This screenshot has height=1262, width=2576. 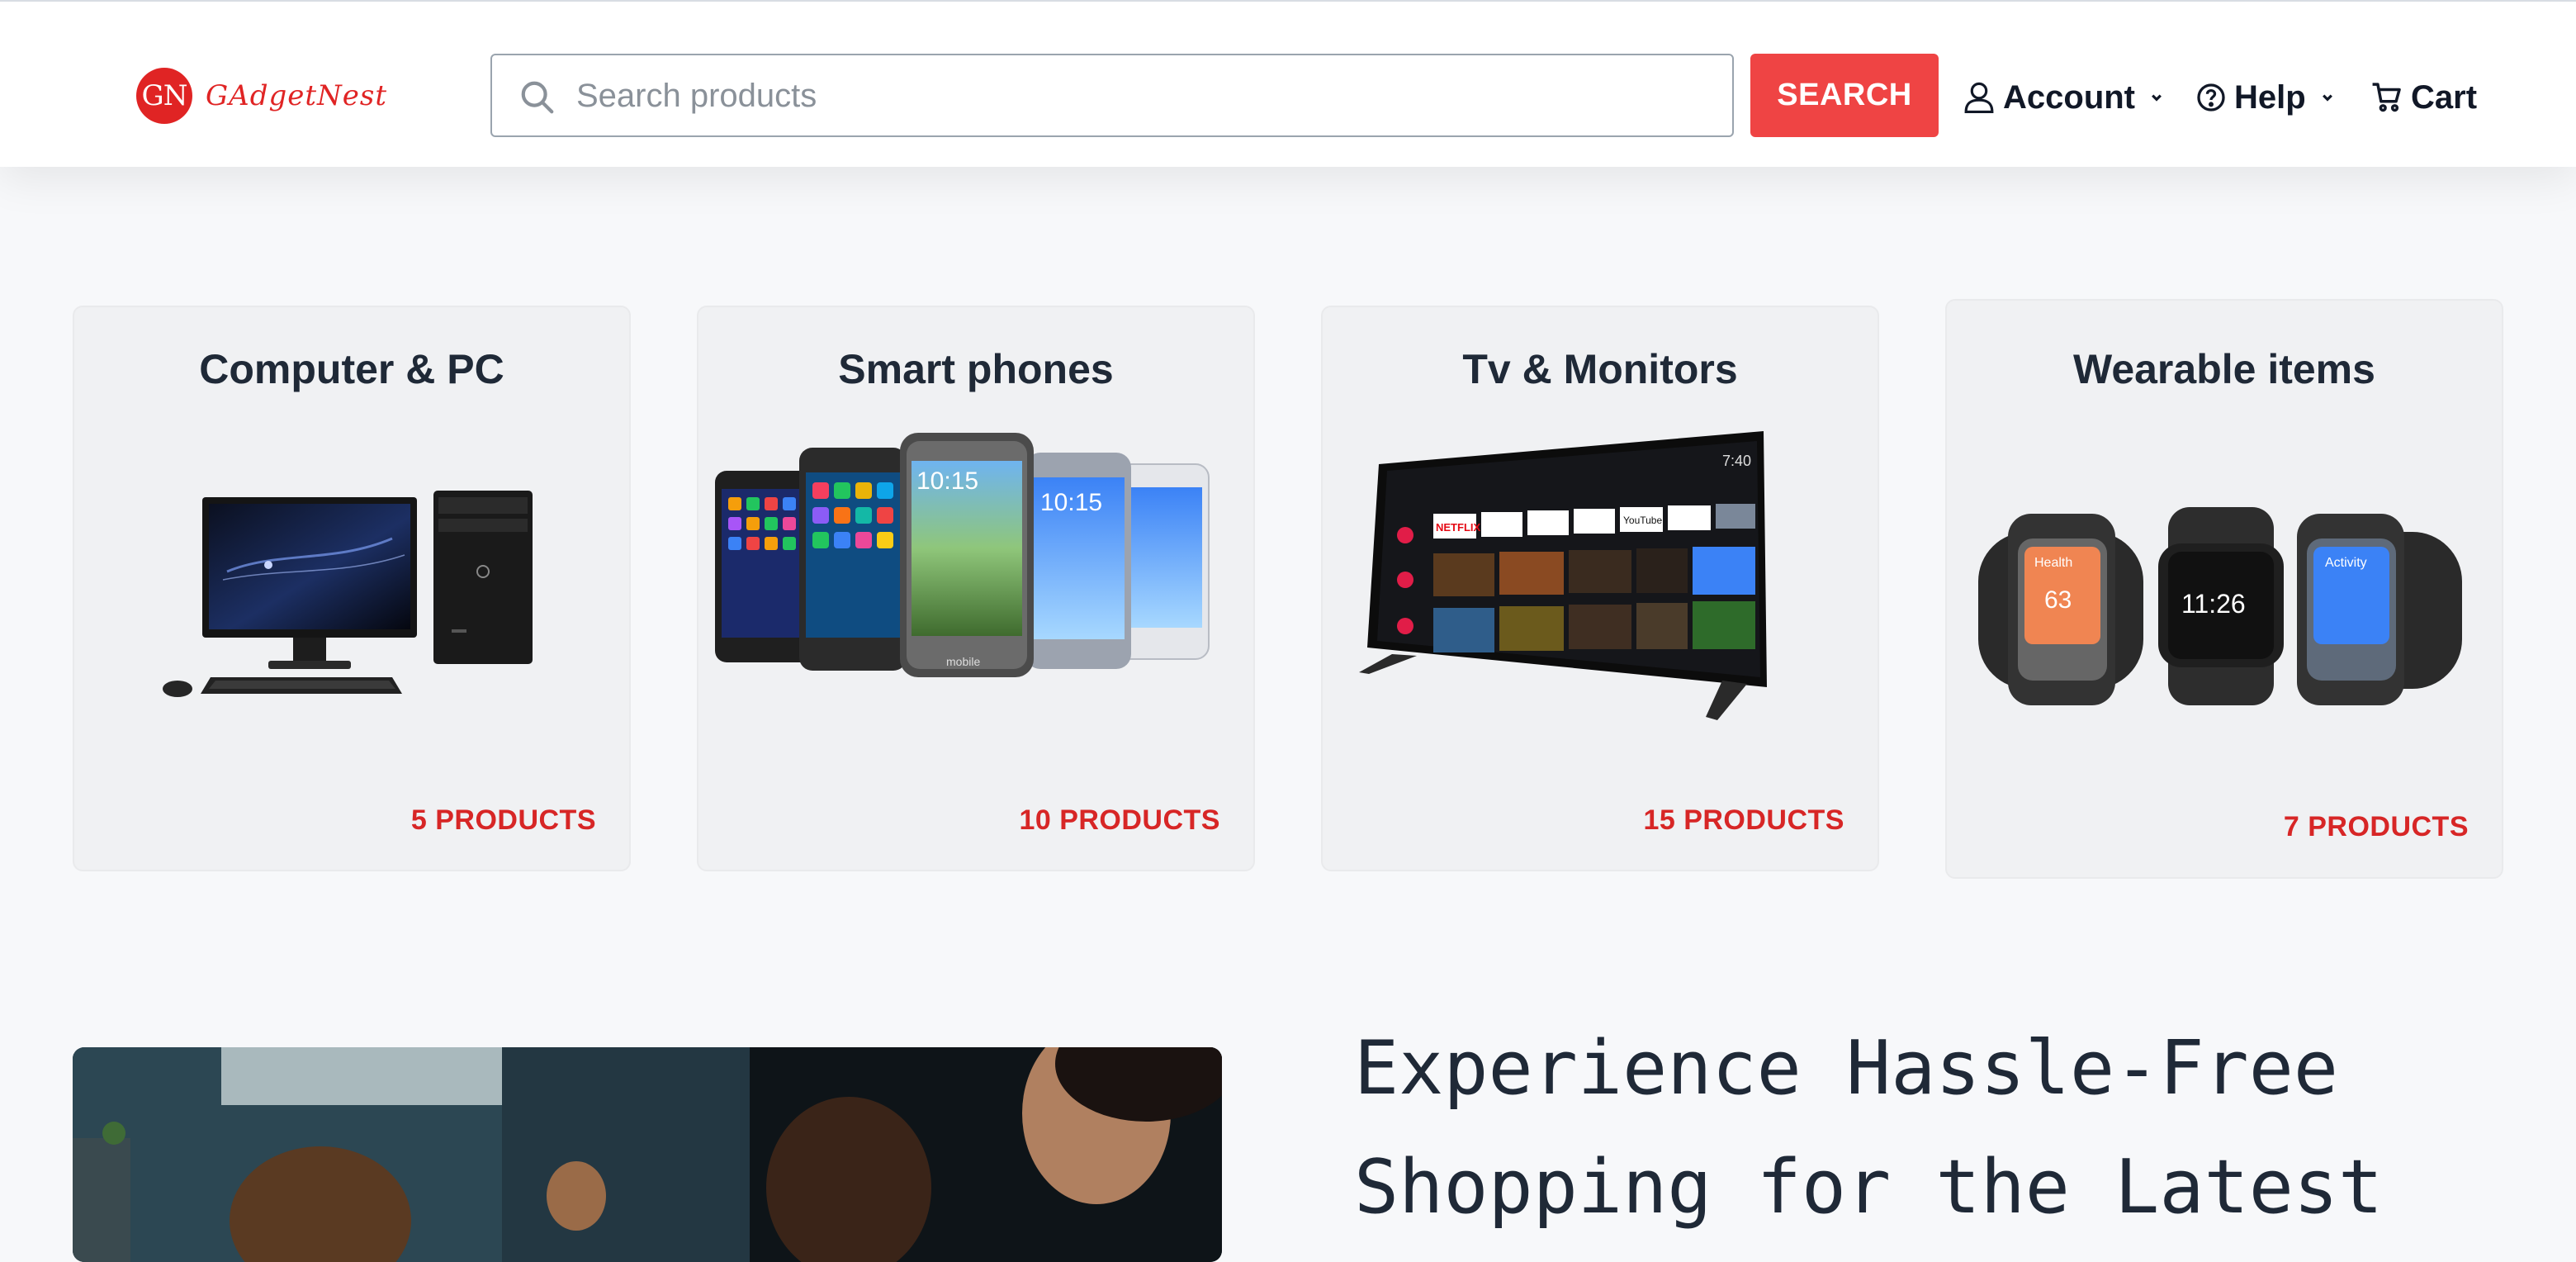 What do you see at coordinates (2386, 97) in the screenshot?
I see `cart-icon` at bounding box center [2386, 97].